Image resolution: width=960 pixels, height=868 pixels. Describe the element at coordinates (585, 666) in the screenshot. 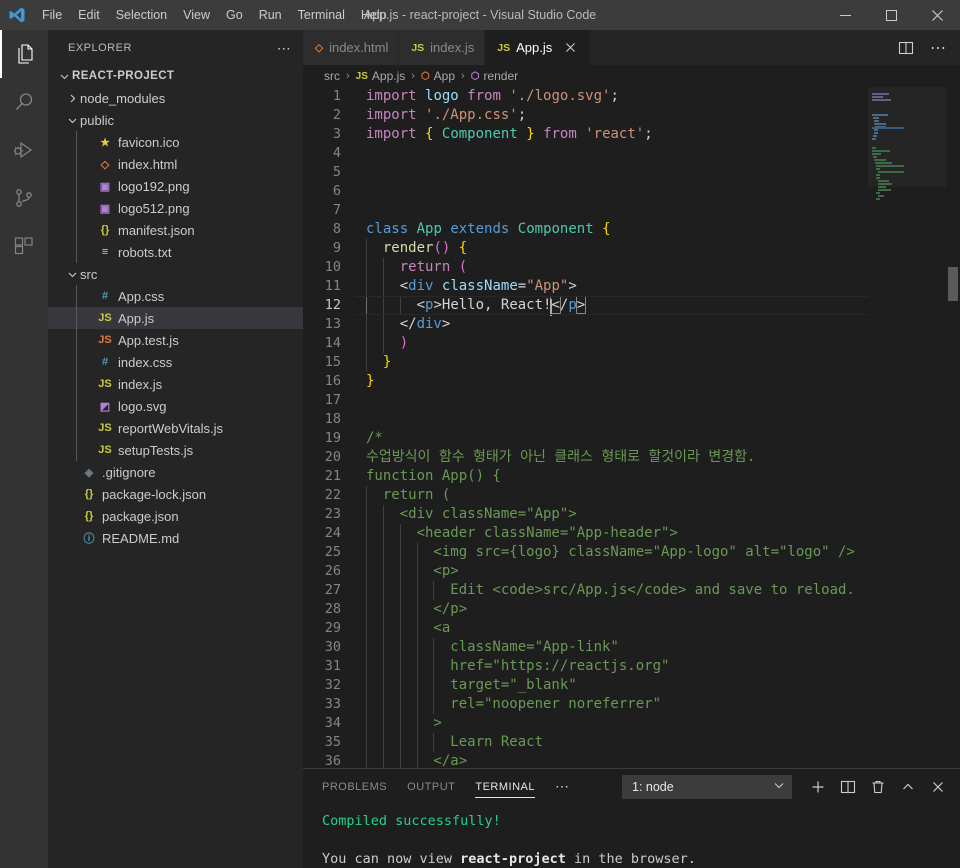

I see `code-line: 31 href="https://reactjs.org"` at that location.